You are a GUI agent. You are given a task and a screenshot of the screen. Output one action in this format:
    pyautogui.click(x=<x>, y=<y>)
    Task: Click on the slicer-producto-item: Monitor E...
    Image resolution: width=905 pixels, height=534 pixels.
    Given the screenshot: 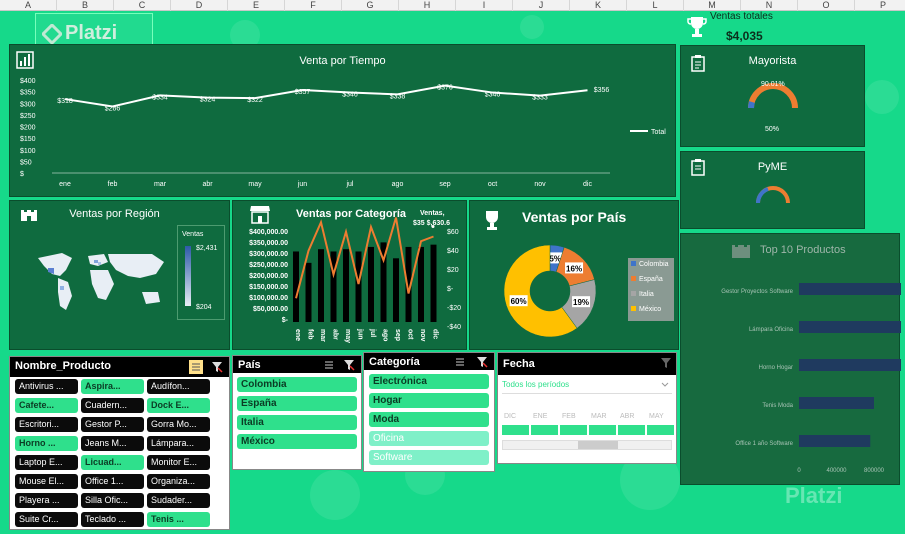 What is the action you would take?
    pyautogui.click(x=178, y=462)
    